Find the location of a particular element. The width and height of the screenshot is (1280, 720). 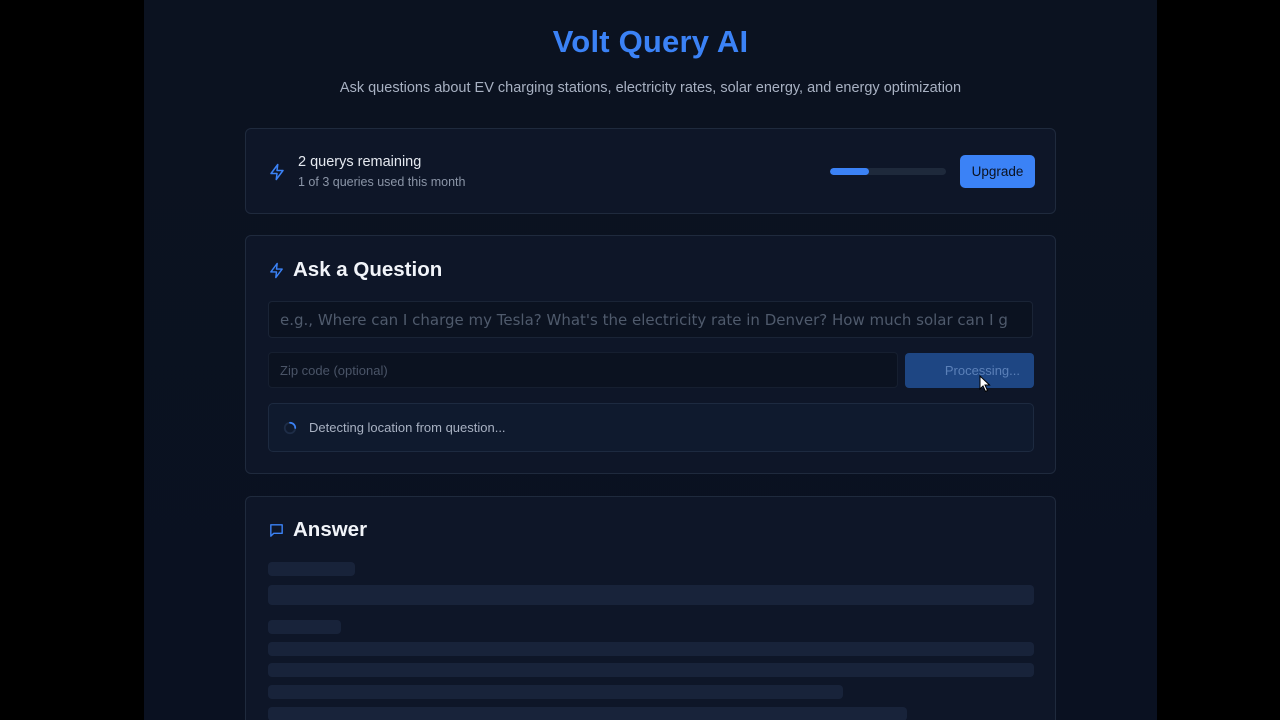

zip-code-input is located at coordinates (583, 370).